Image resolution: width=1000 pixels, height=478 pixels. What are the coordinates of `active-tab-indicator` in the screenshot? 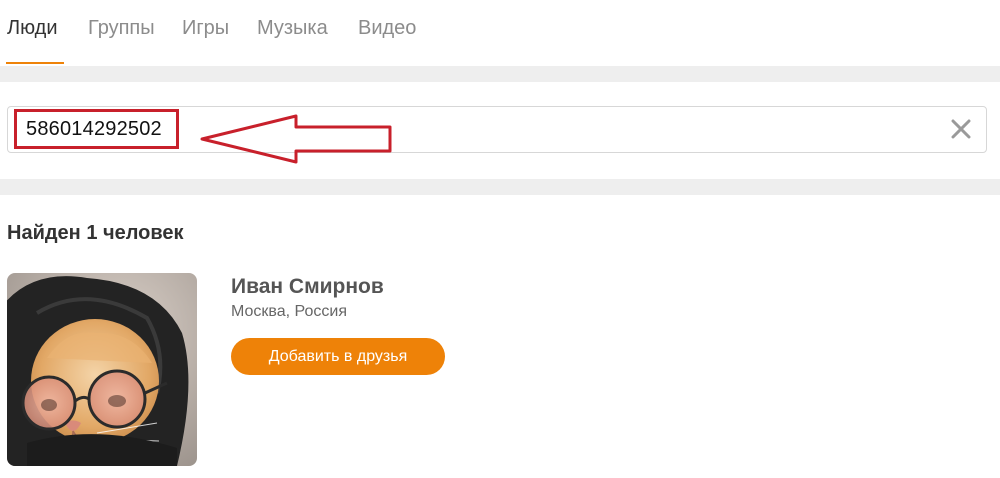 It's located at (35, 63).